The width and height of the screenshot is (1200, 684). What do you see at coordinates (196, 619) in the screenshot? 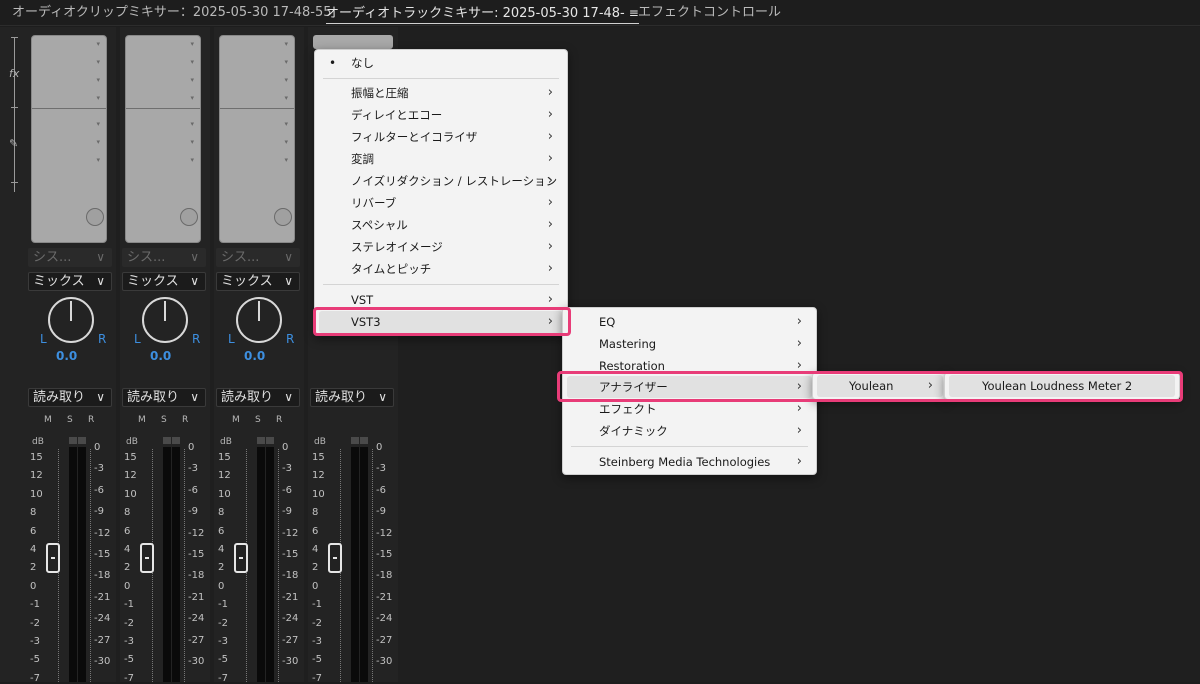
I see `meter-scale-label: -24` at bounding box center [196, 619].